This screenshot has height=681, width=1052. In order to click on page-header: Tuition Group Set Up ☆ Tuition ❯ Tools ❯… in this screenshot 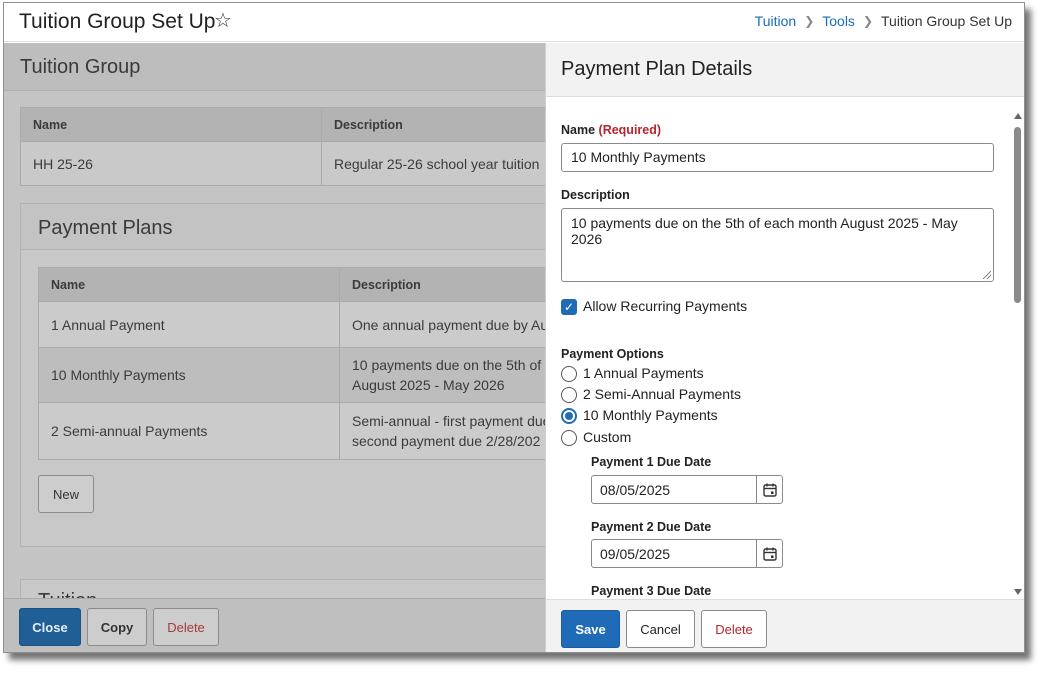, I will do `click(514, 22)`.